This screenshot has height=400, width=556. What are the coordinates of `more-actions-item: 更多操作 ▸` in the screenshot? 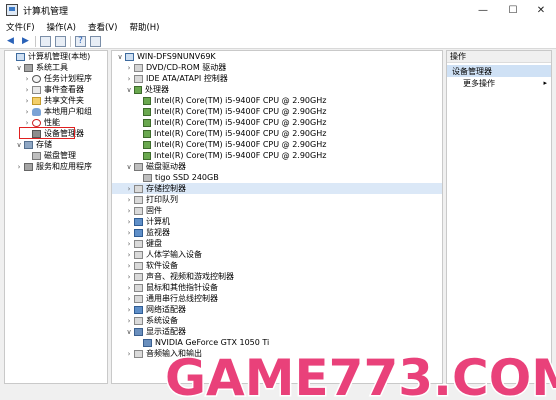 It's located at (499, 83).